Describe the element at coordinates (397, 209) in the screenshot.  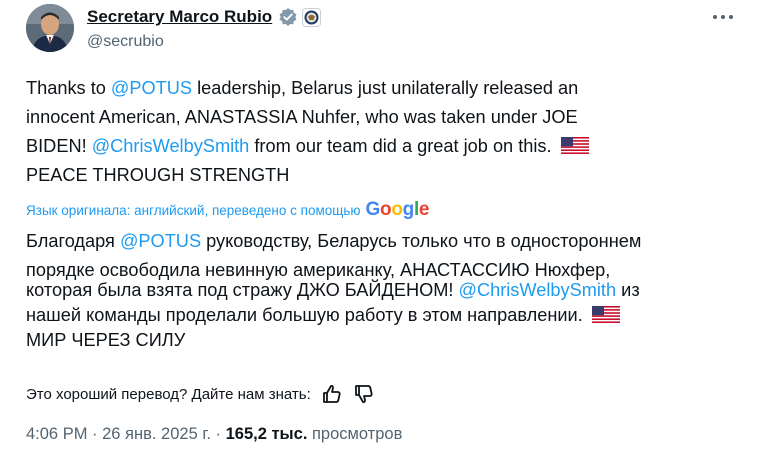
I see `google-logo: Google` at that location.